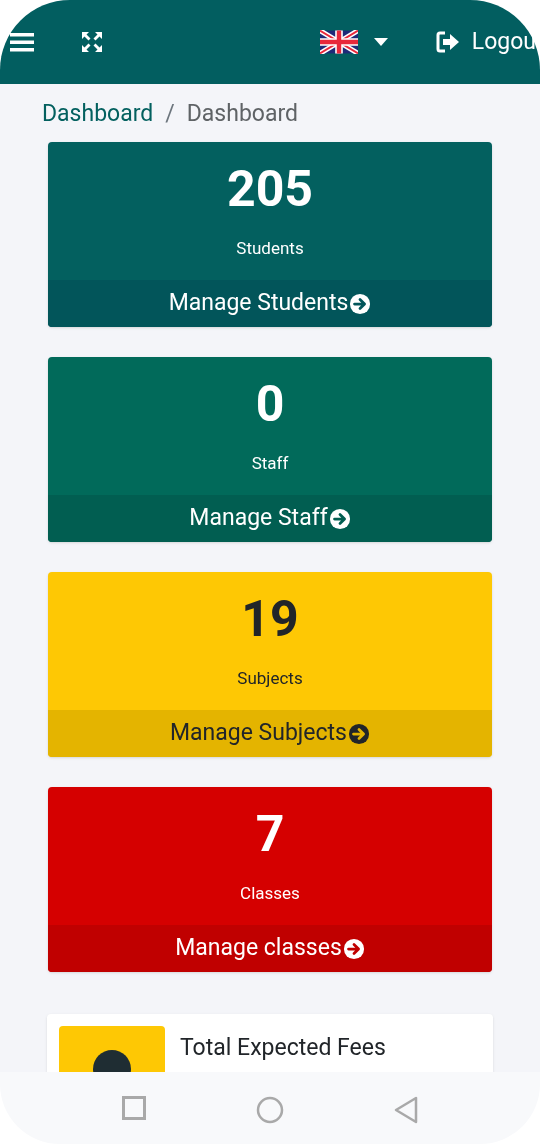 The height and width of the screenshot is (1144, 540). Describe the element at coordinates (283, 1048) in the screenshot. I see `info-box-title: Total Expected Fees` at that location.